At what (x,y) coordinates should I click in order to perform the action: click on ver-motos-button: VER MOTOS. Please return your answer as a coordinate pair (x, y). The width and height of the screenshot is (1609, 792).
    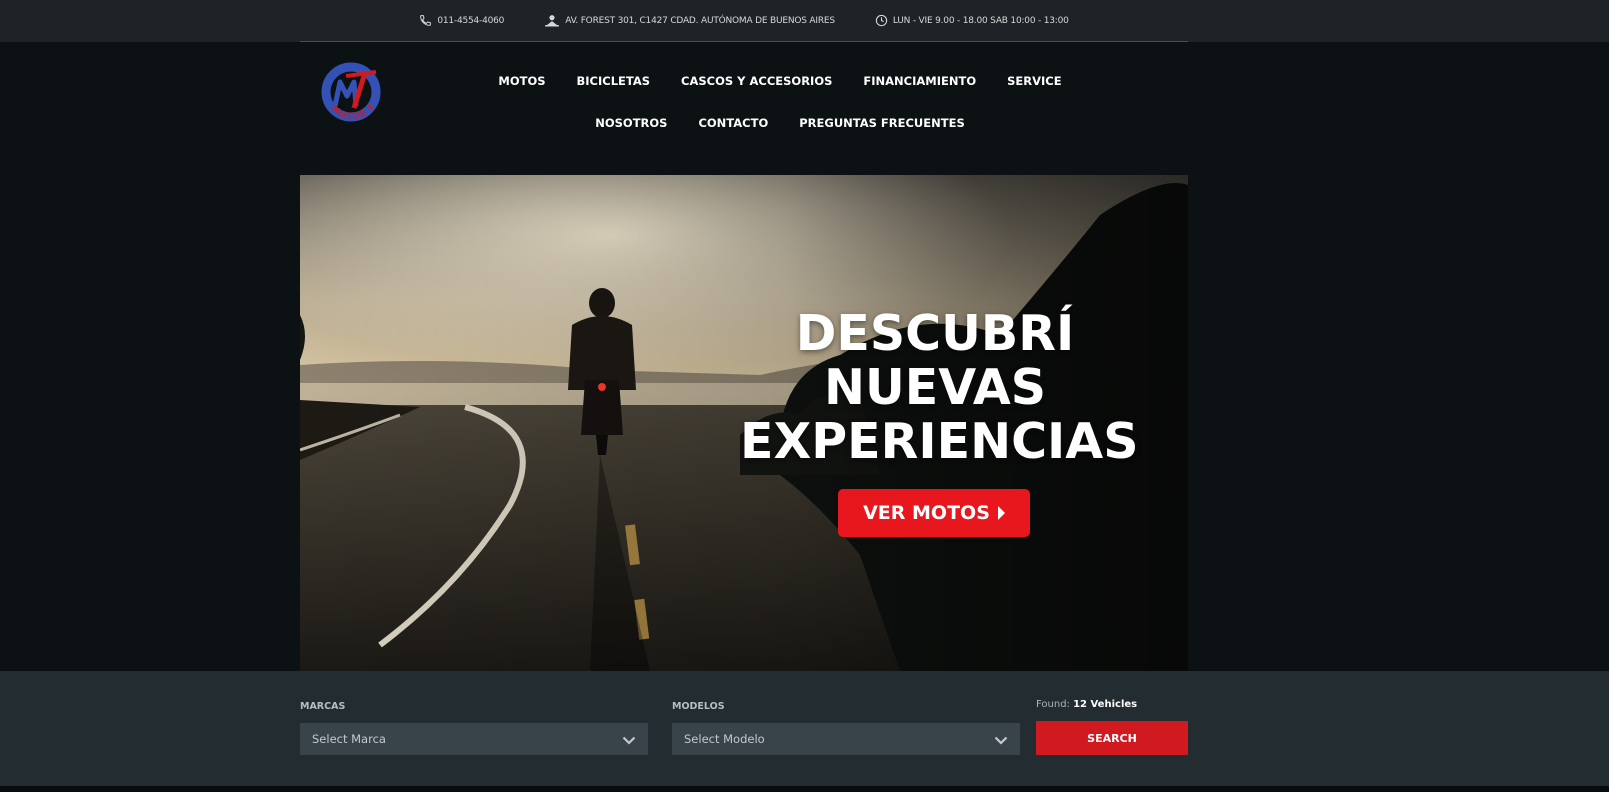
    Looking at the image, I should click on (934, 513).